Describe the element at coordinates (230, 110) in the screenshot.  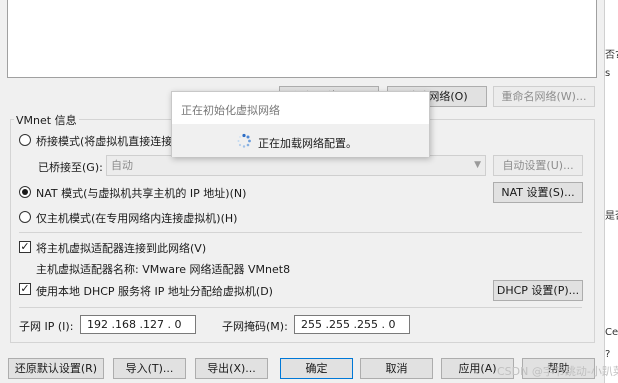
I see `loading-dialog-title: 正在初始化虚拟网络` at that location.